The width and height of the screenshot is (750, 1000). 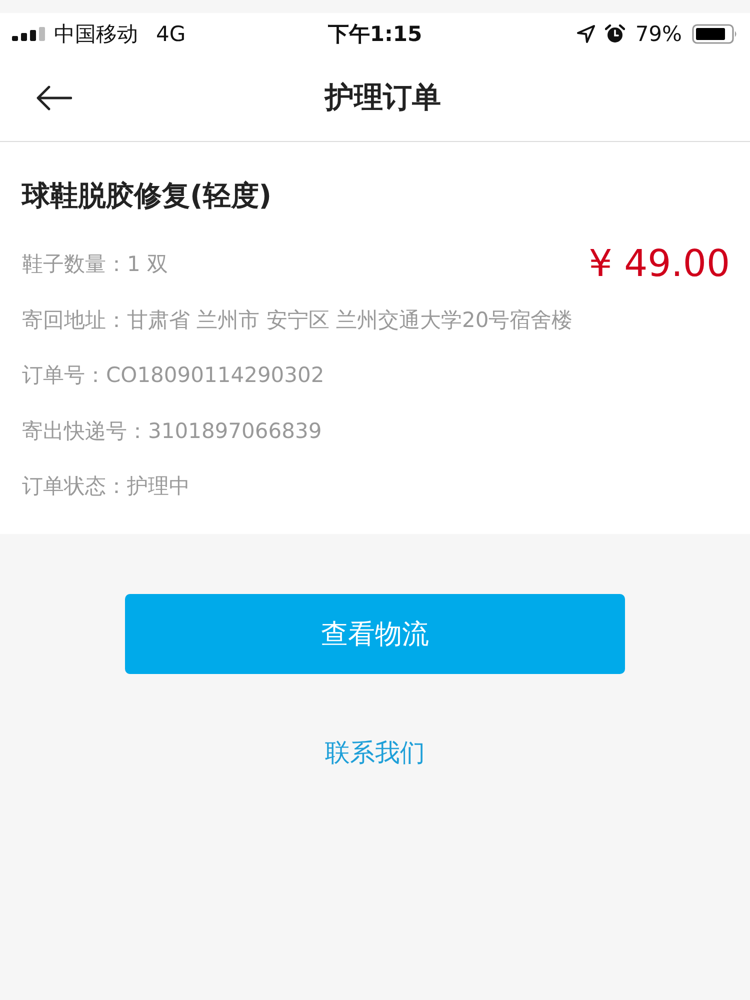 I want to click on order-detail: 订单状态：护理中, so click(x=106, y=486).